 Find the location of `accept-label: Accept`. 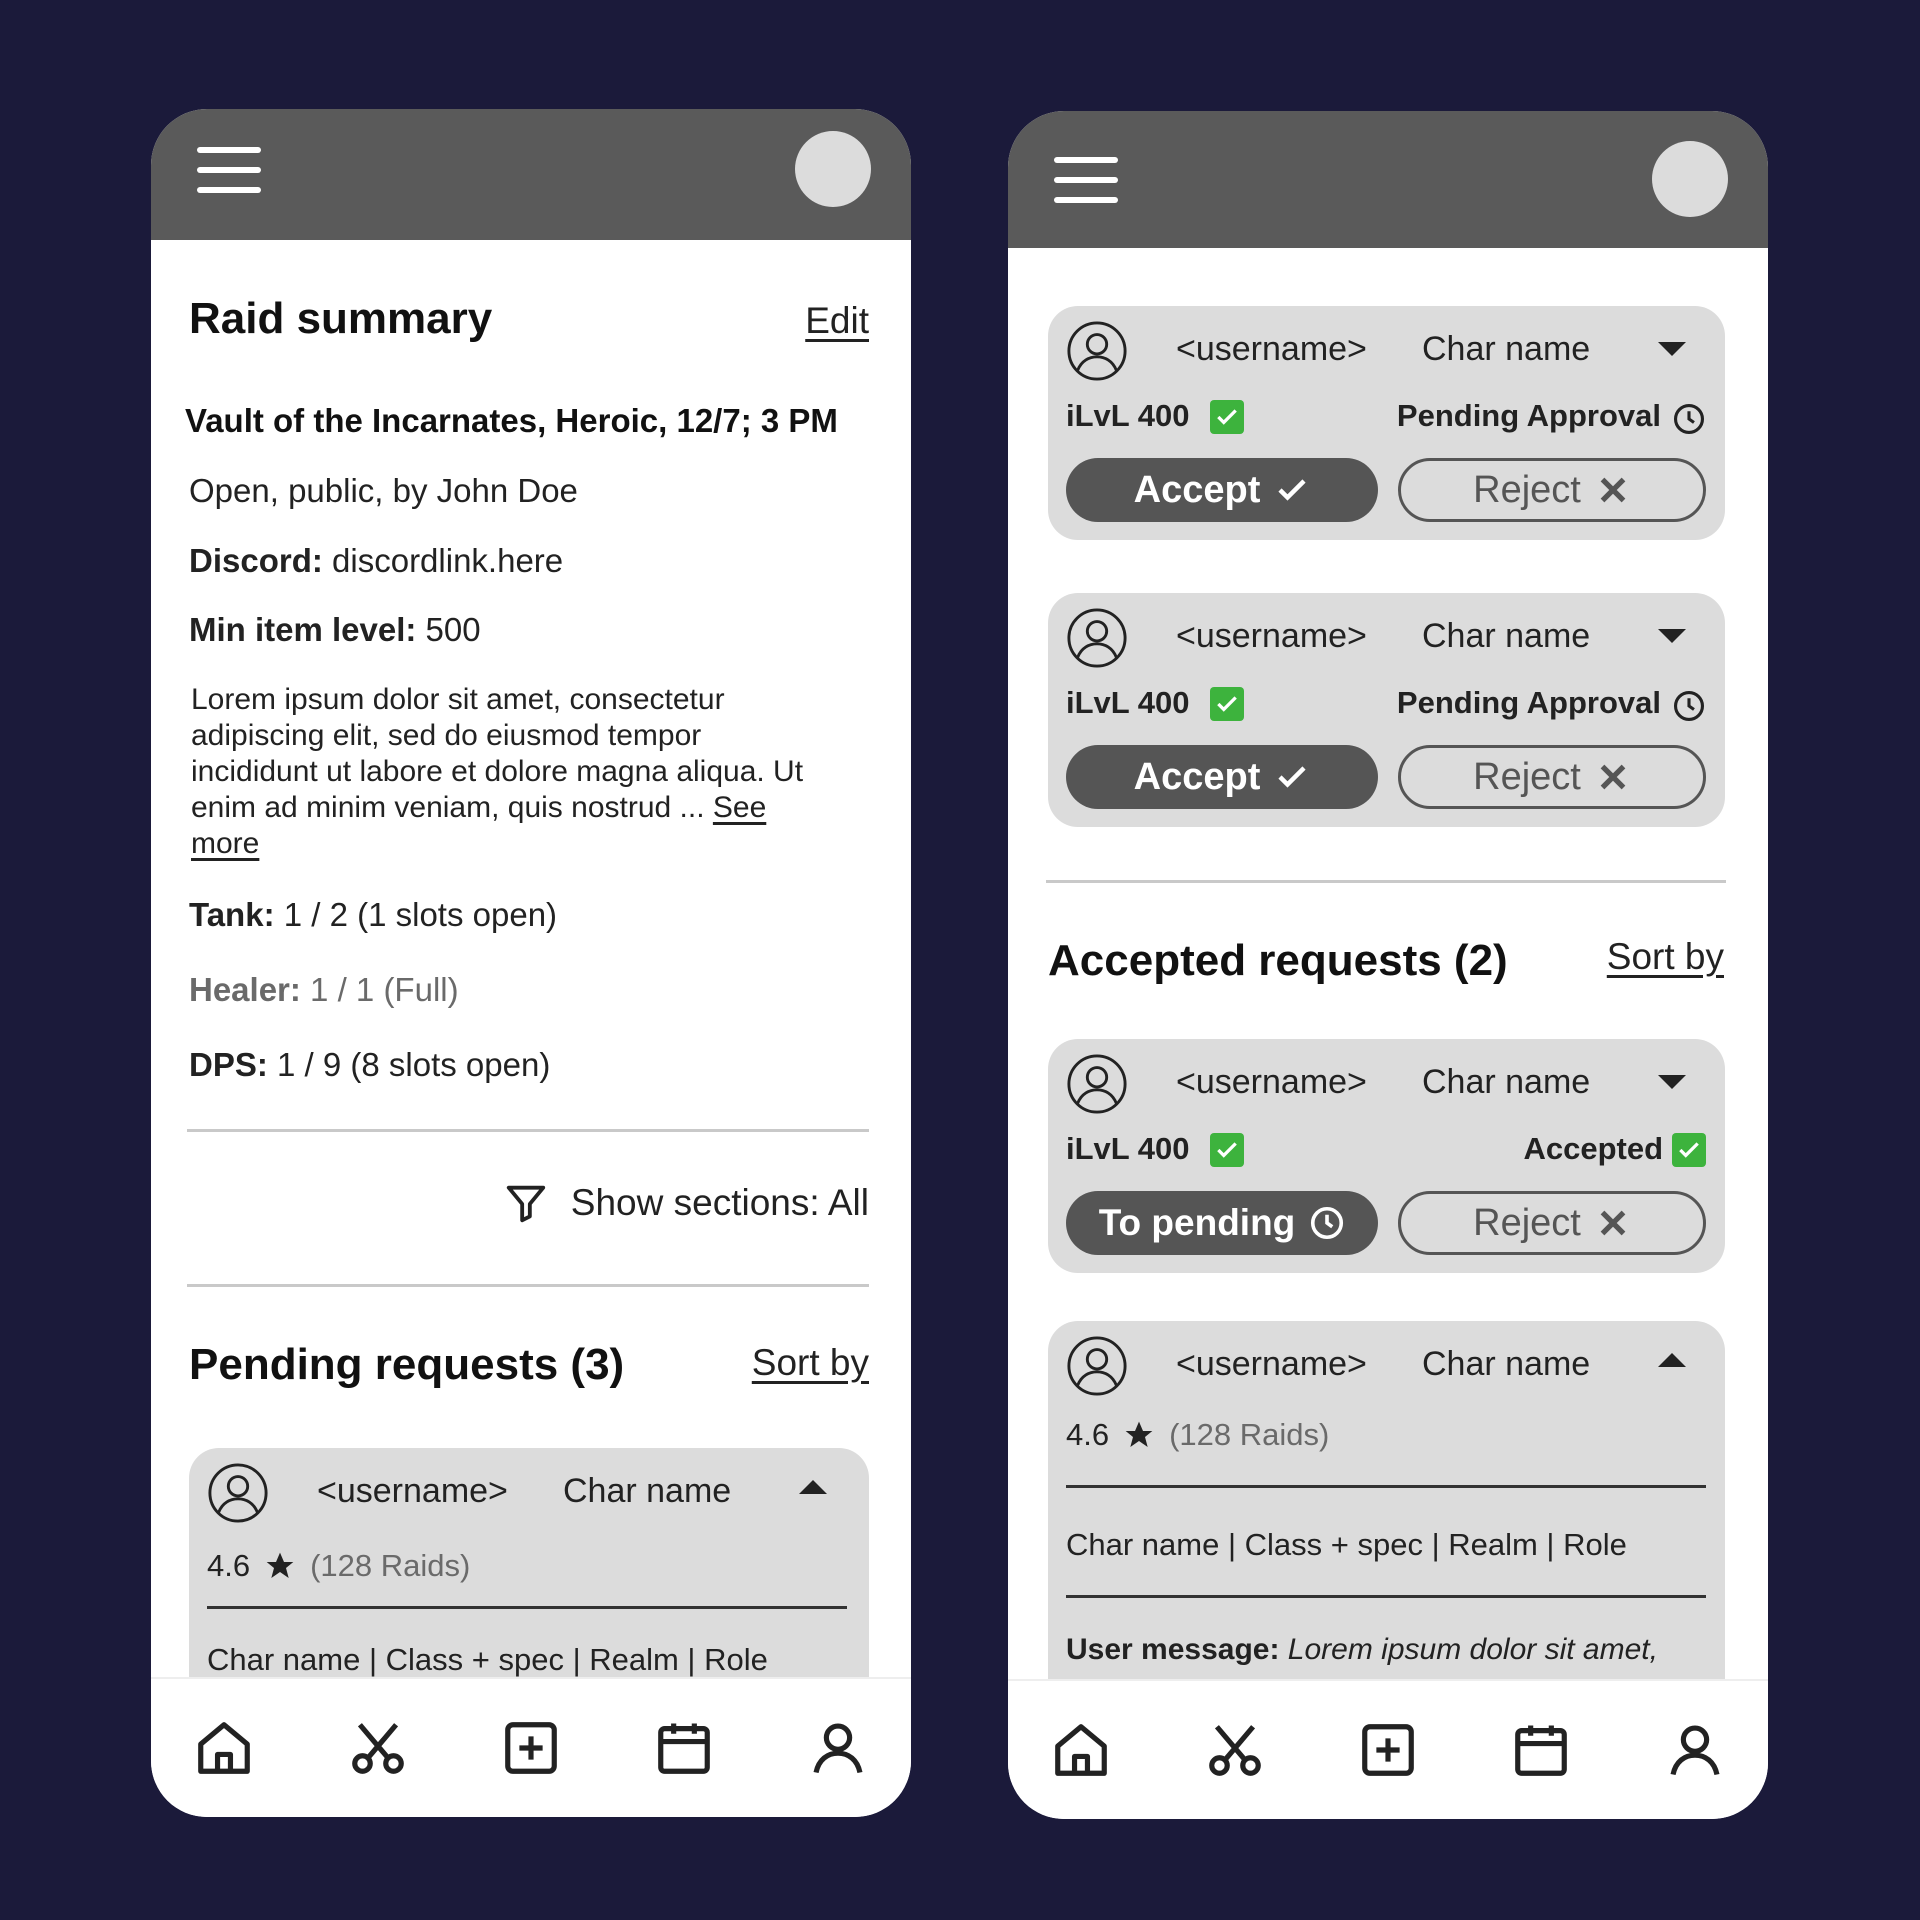

accept-label: Accept is located at coordinates (1197, 489).